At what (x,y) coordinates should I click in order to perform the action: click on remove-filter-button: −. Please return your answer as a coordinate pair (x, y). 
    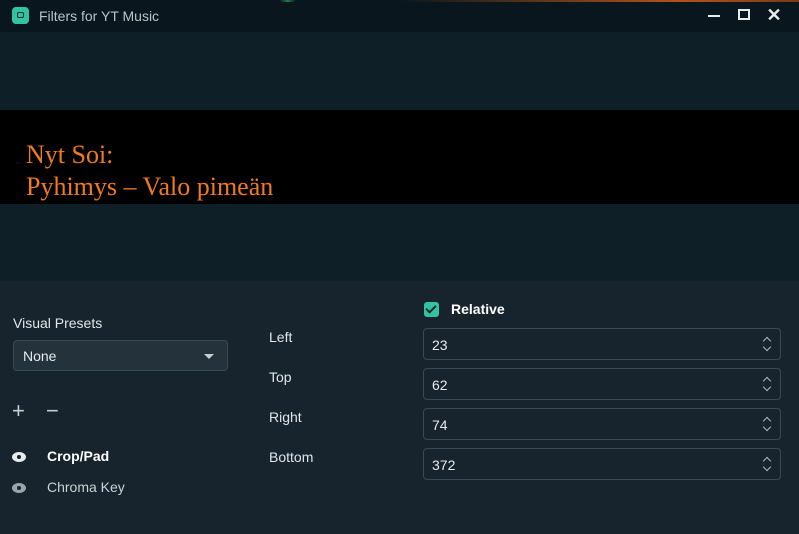
    Looking at the image, I should click on (52, 411).